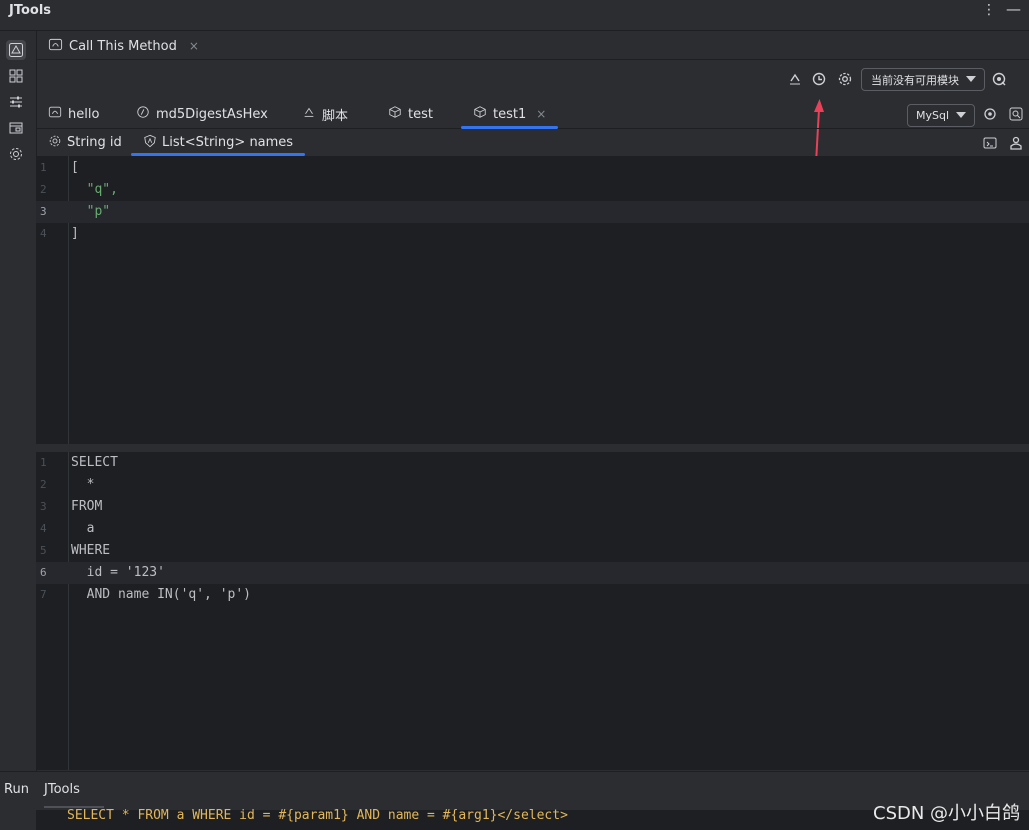  I want to click on format-json-icon, so click(990, 143).